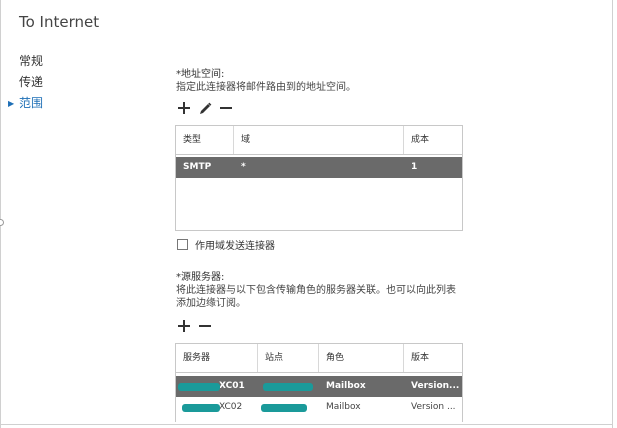 The height and width of the screenshot is (428, 617). I want to click on scoped-send-connector: 作用域发送连接器, so click(226, 244).